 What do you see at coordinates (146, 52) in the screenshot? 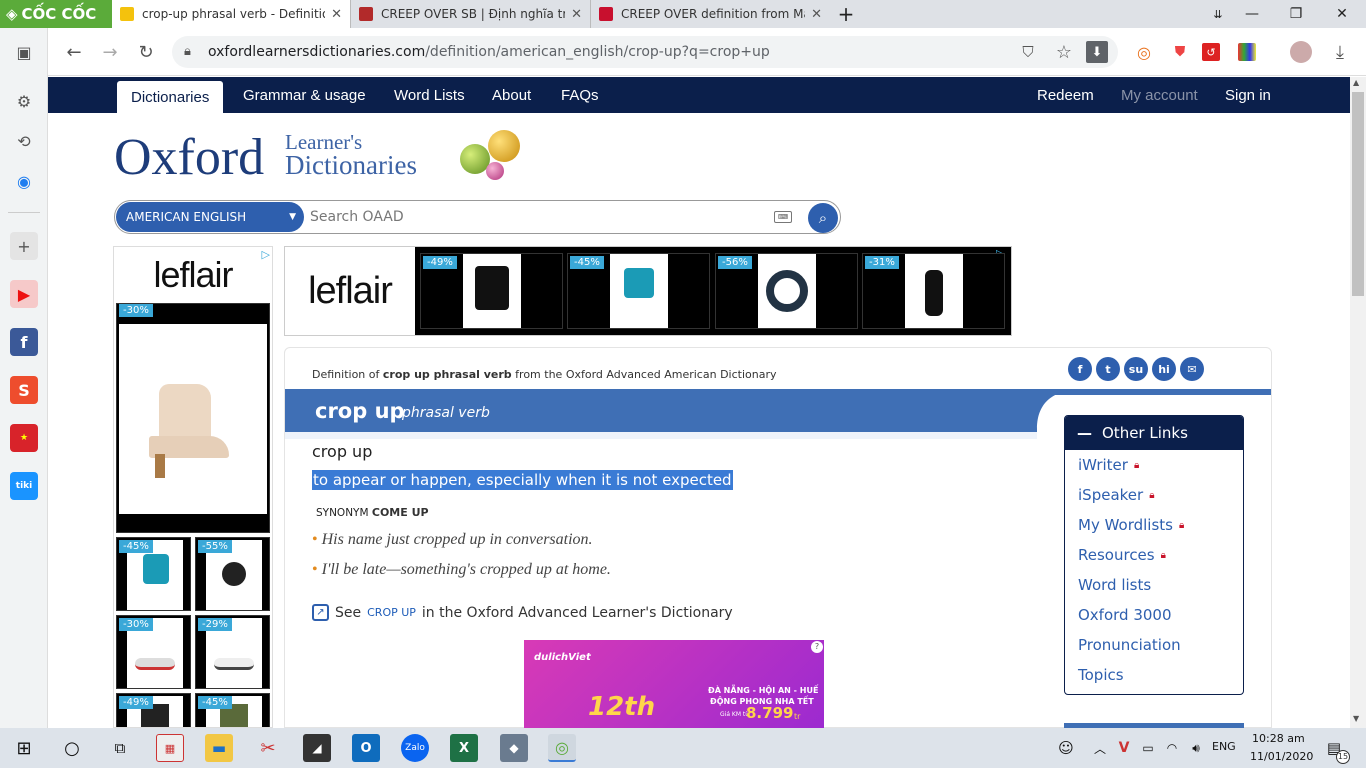
I see `reload-icon: ↻` at bounding box center [146, 52].